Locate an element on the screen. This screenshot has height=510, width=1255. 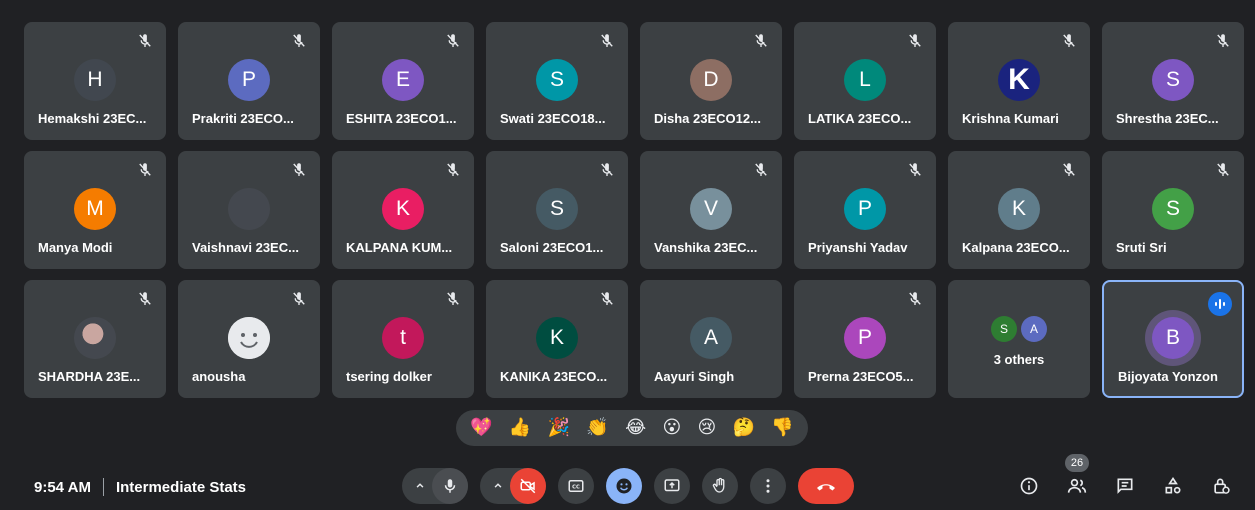
avatar: L is located at coordinates (865, 80).